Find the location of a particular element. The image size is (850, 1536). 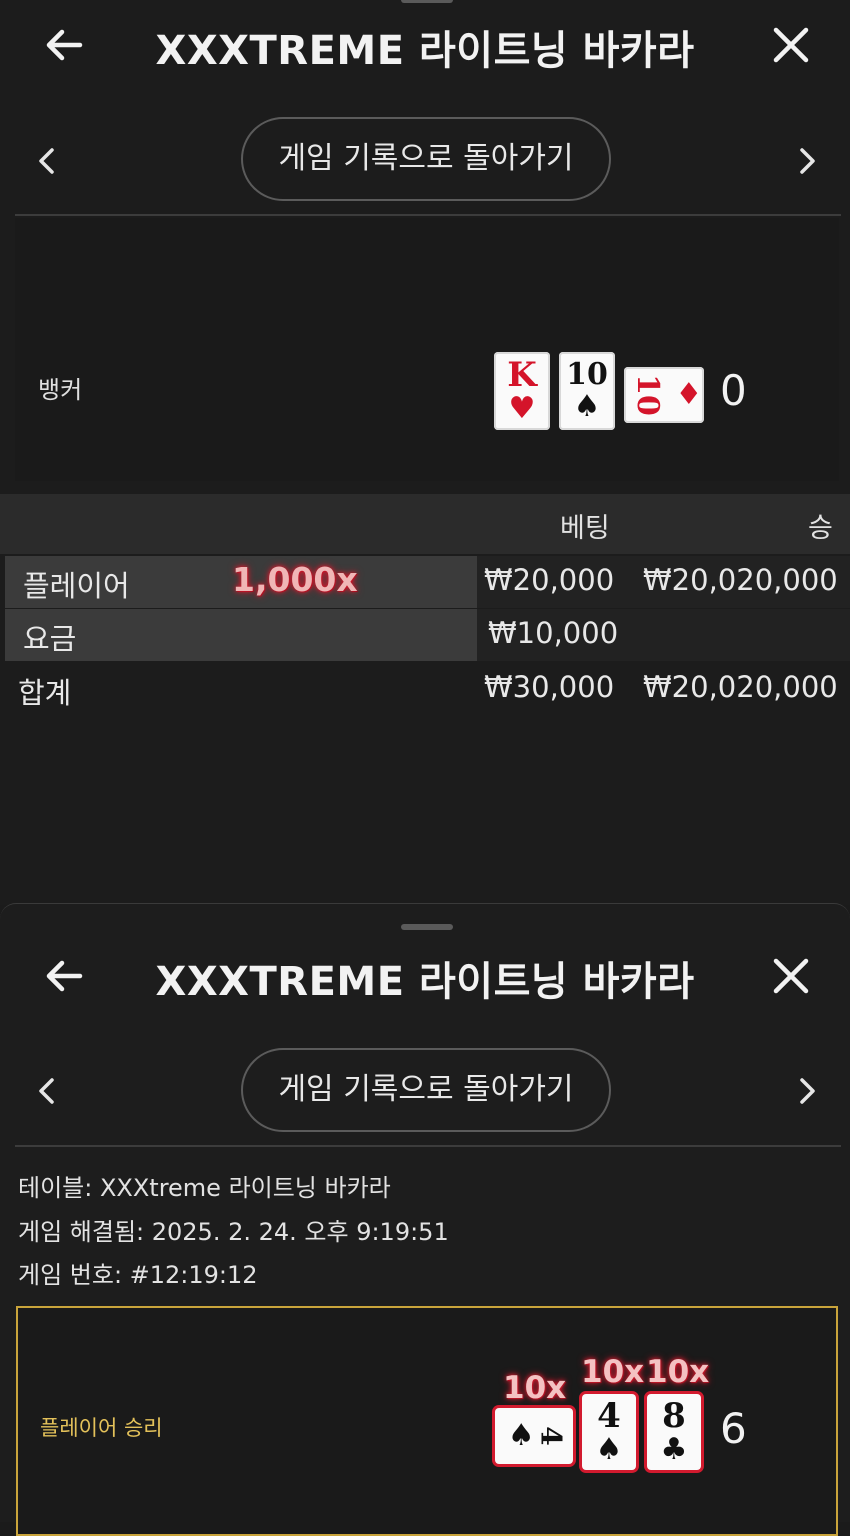

table-row is located at coordinates (427, 635).